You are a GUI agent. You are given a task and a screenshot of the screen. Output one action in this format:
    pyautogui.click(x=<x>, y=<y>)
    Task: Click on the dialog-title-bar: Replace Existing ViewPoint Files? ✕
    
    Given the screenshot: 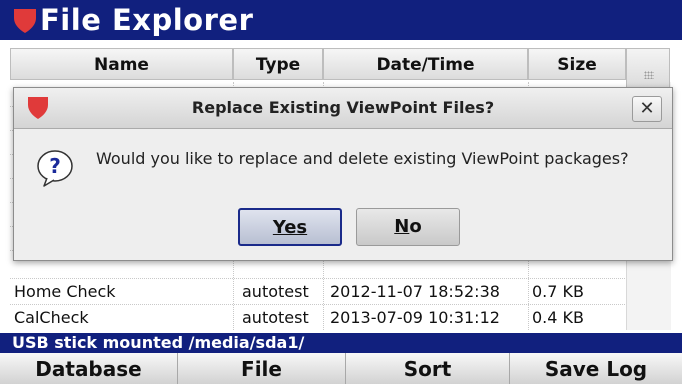 What is the action you would take?
    pyautogui.click(x=343, y=108)
    